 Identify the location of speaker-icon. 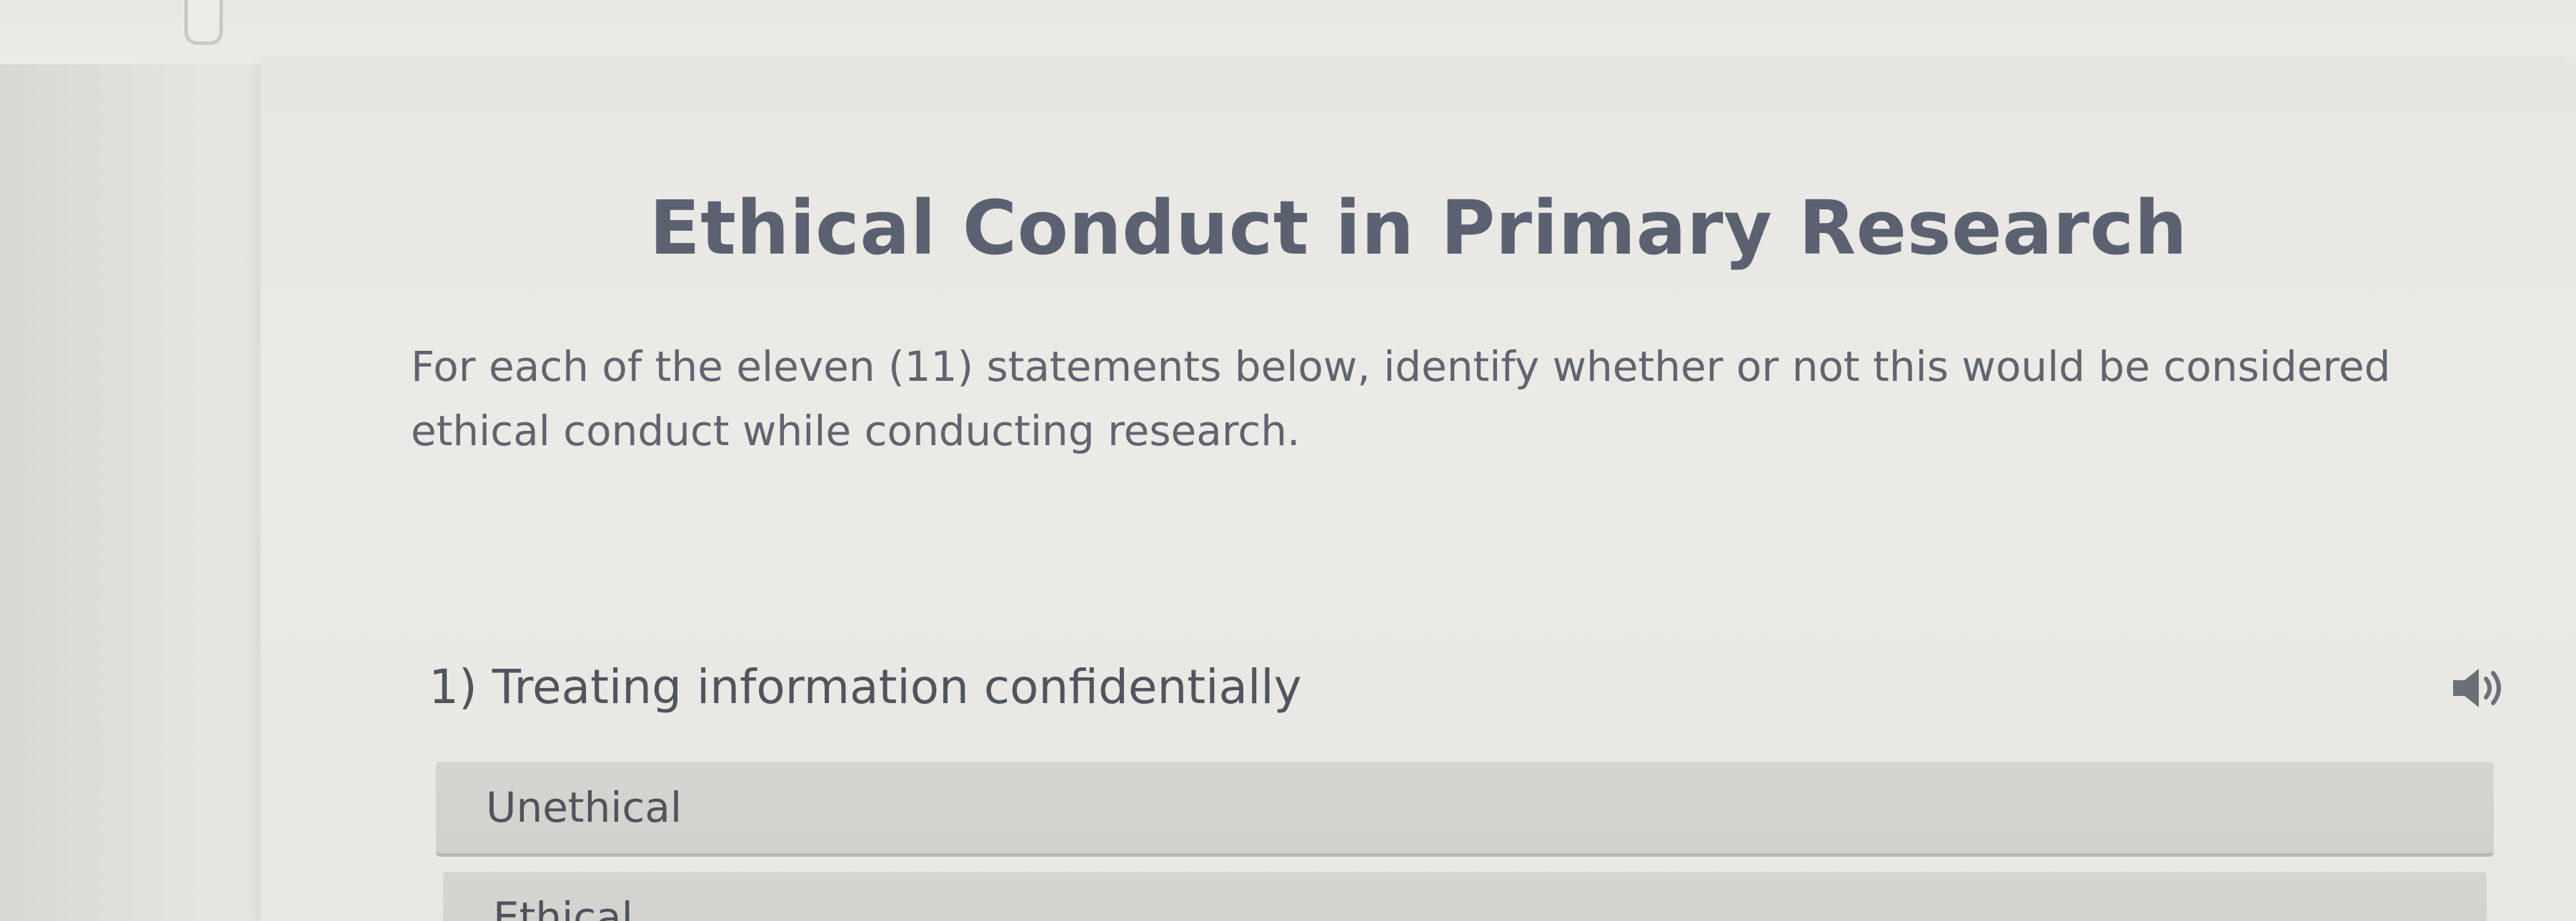
(2483, 688).